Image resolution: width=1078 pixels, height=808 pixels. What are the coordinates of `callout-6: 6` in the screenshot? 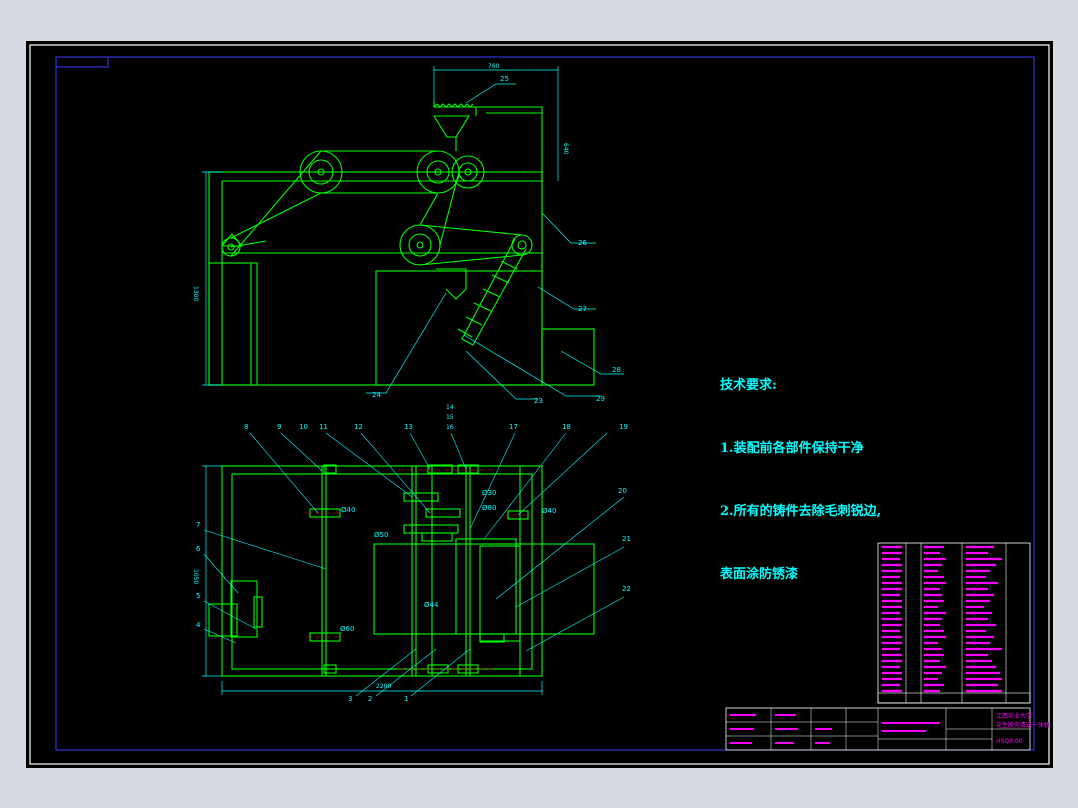 It's located at (198, 549).